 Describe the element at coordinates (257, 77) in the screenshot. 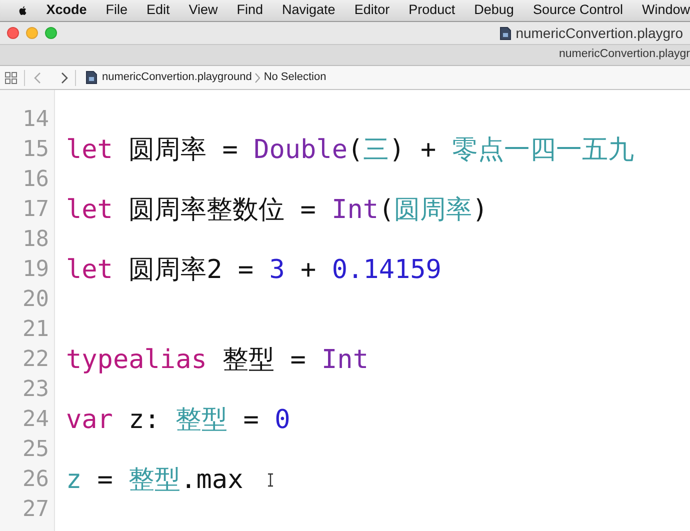

I see `chevron-icon` at that location.